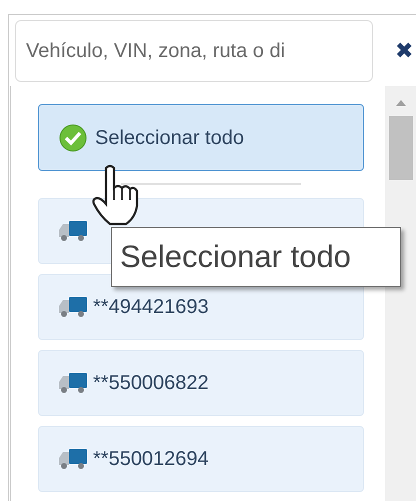  Describe the element at coordinates (169, 138) in the screenshot. I see `select-all-label: Seleccionar todo` at that location.